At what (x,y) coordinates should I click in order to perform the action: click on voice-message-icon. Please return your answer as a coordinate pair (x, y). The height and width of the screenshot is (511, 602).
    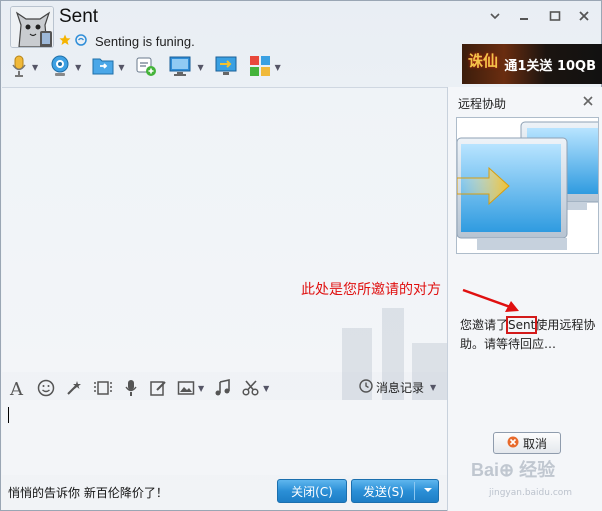
    Looking at the image, I should click on (131, 388).